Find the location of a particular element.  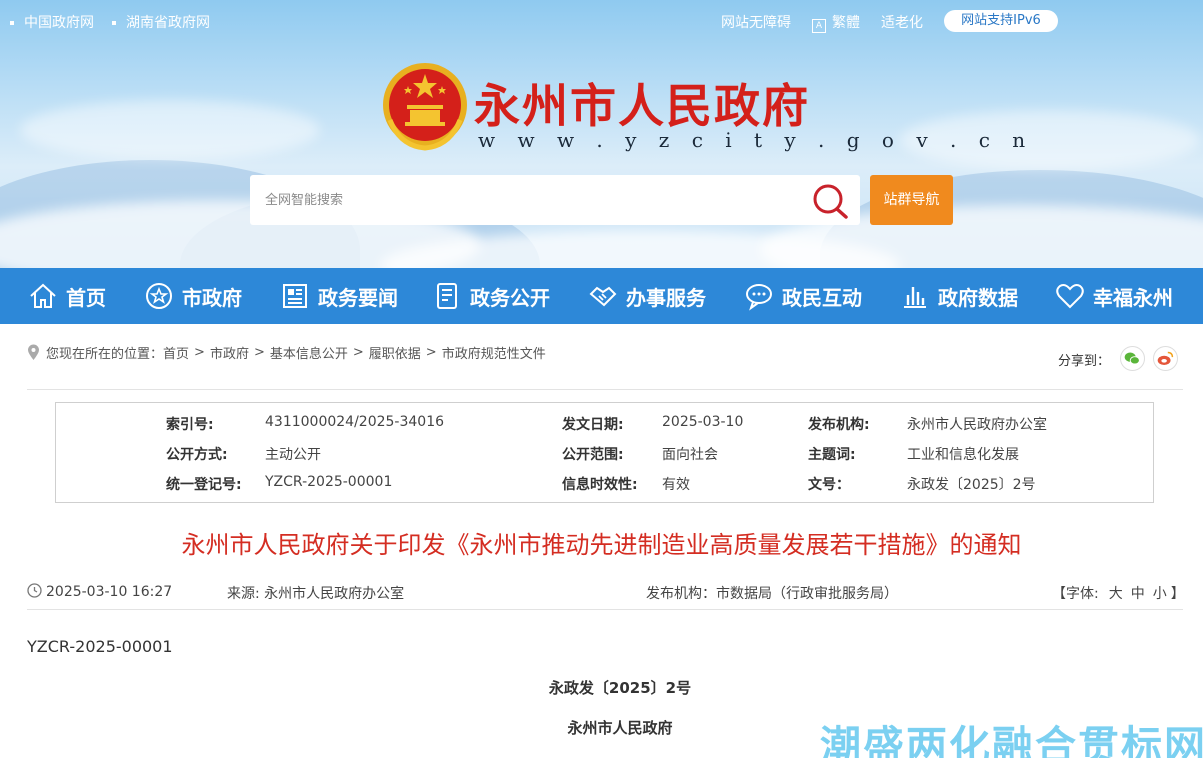

info-key-disclosure: 公开方式: is located at coordinates (197, 455).